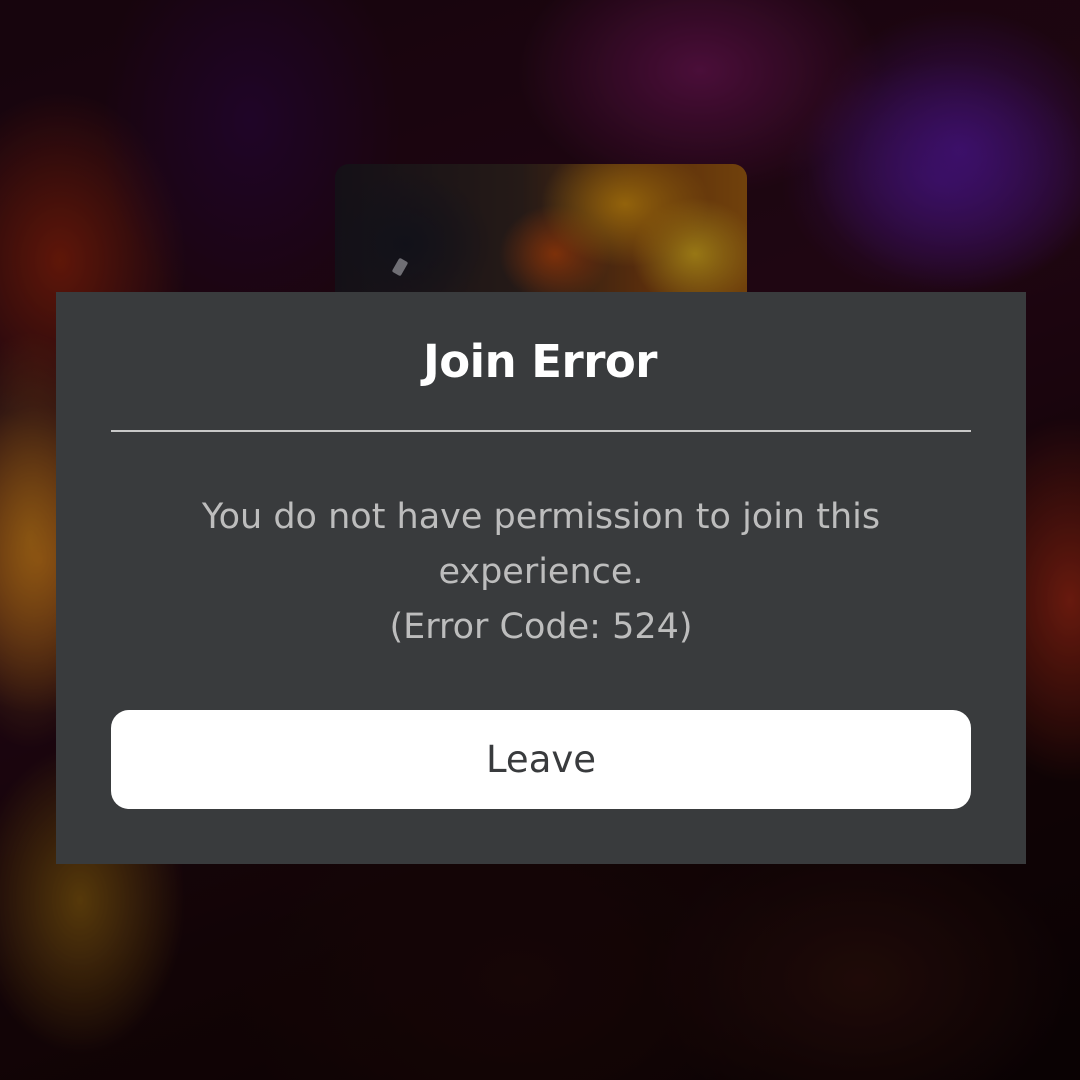 The width and height of the screenshot is (1080, 1080). I want to click on thumbnail-spark, so click(400, 267).